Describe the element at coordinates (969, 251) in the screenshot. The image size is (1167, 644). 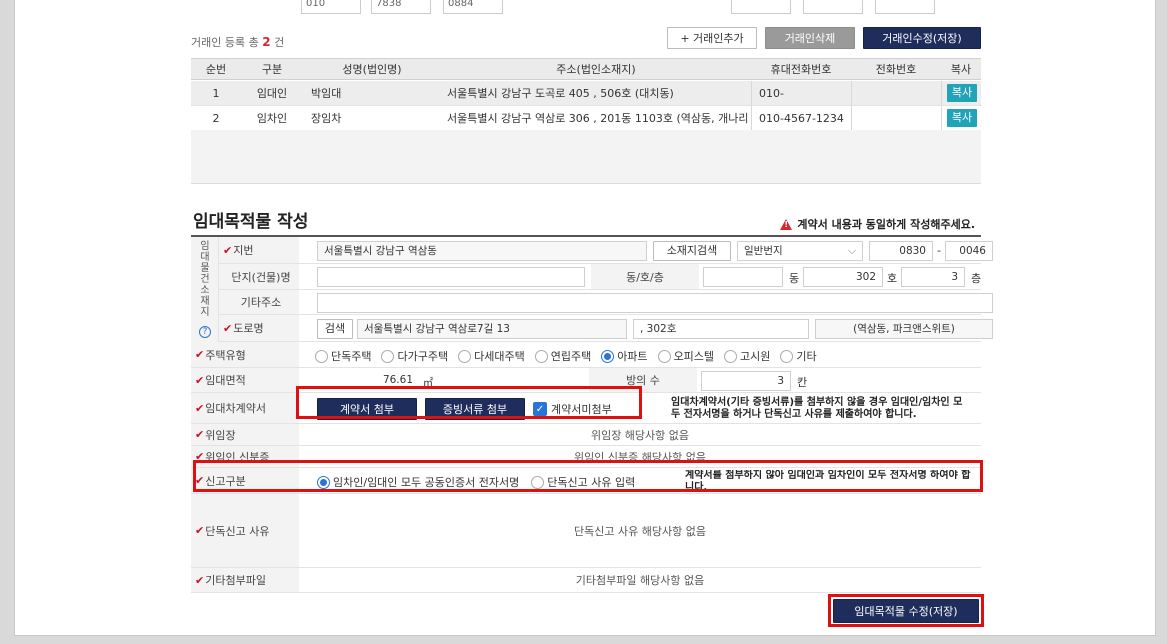
I see `bunji-sub-field: 0046` at that location.